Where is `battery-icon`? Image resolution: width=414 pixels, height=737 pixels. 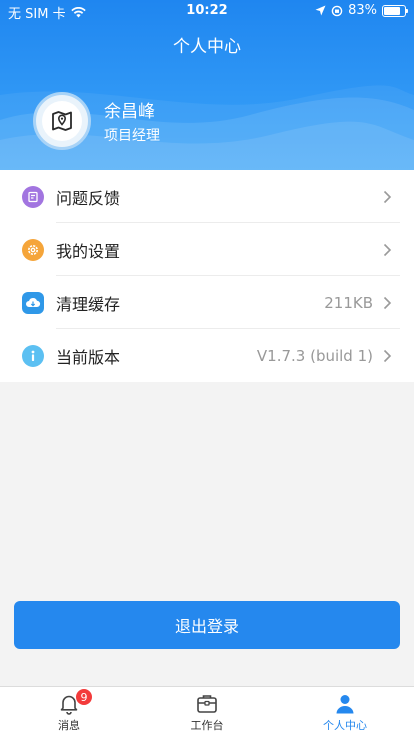 battery-icon is located at coordinates (395, 10).